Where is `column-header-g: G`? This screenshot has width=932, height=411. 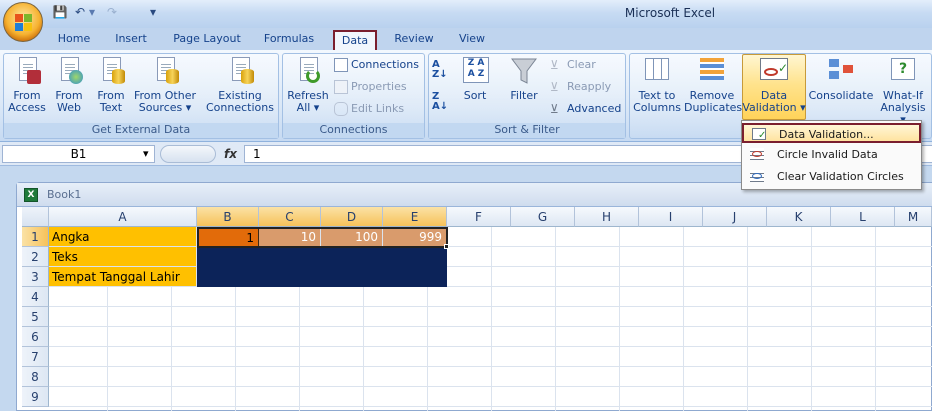
column-header-g: G is located at coordinates (543, 217).